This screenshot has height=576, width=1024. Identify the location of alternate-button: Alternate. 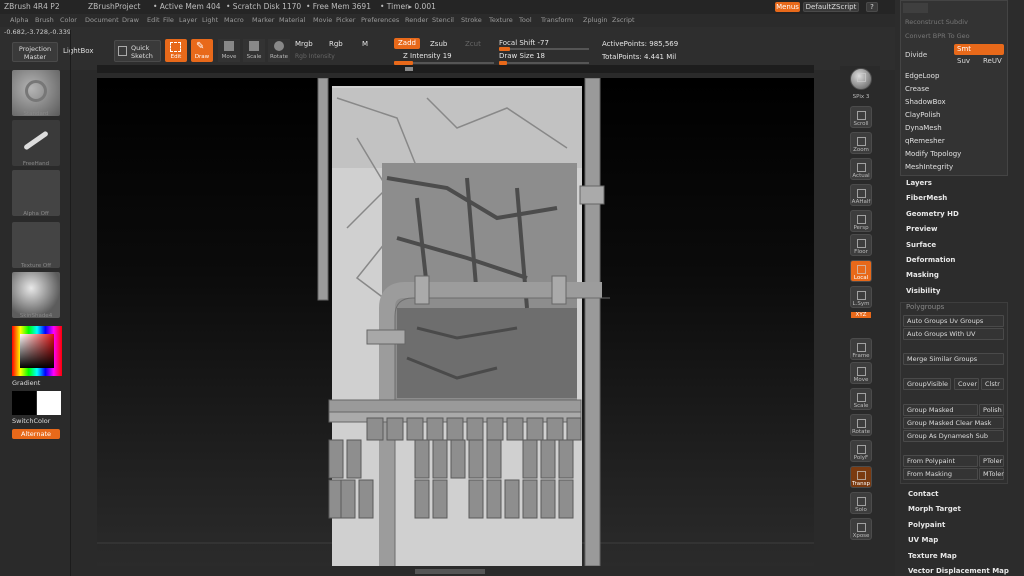
(36, 434).